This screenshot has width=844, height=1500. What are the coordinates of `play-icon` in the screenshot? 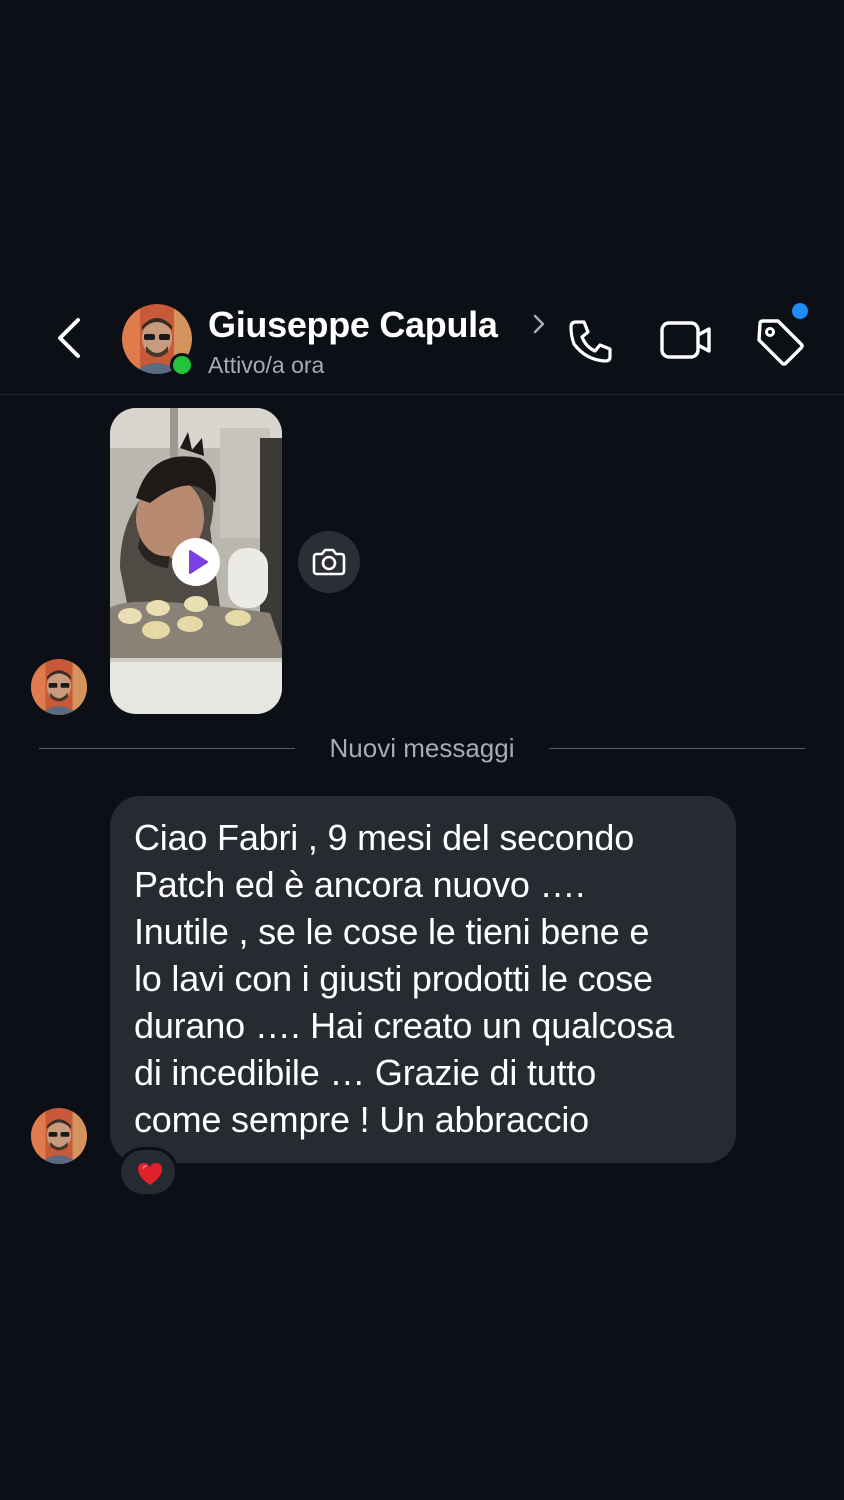 It's located at (198, 562).